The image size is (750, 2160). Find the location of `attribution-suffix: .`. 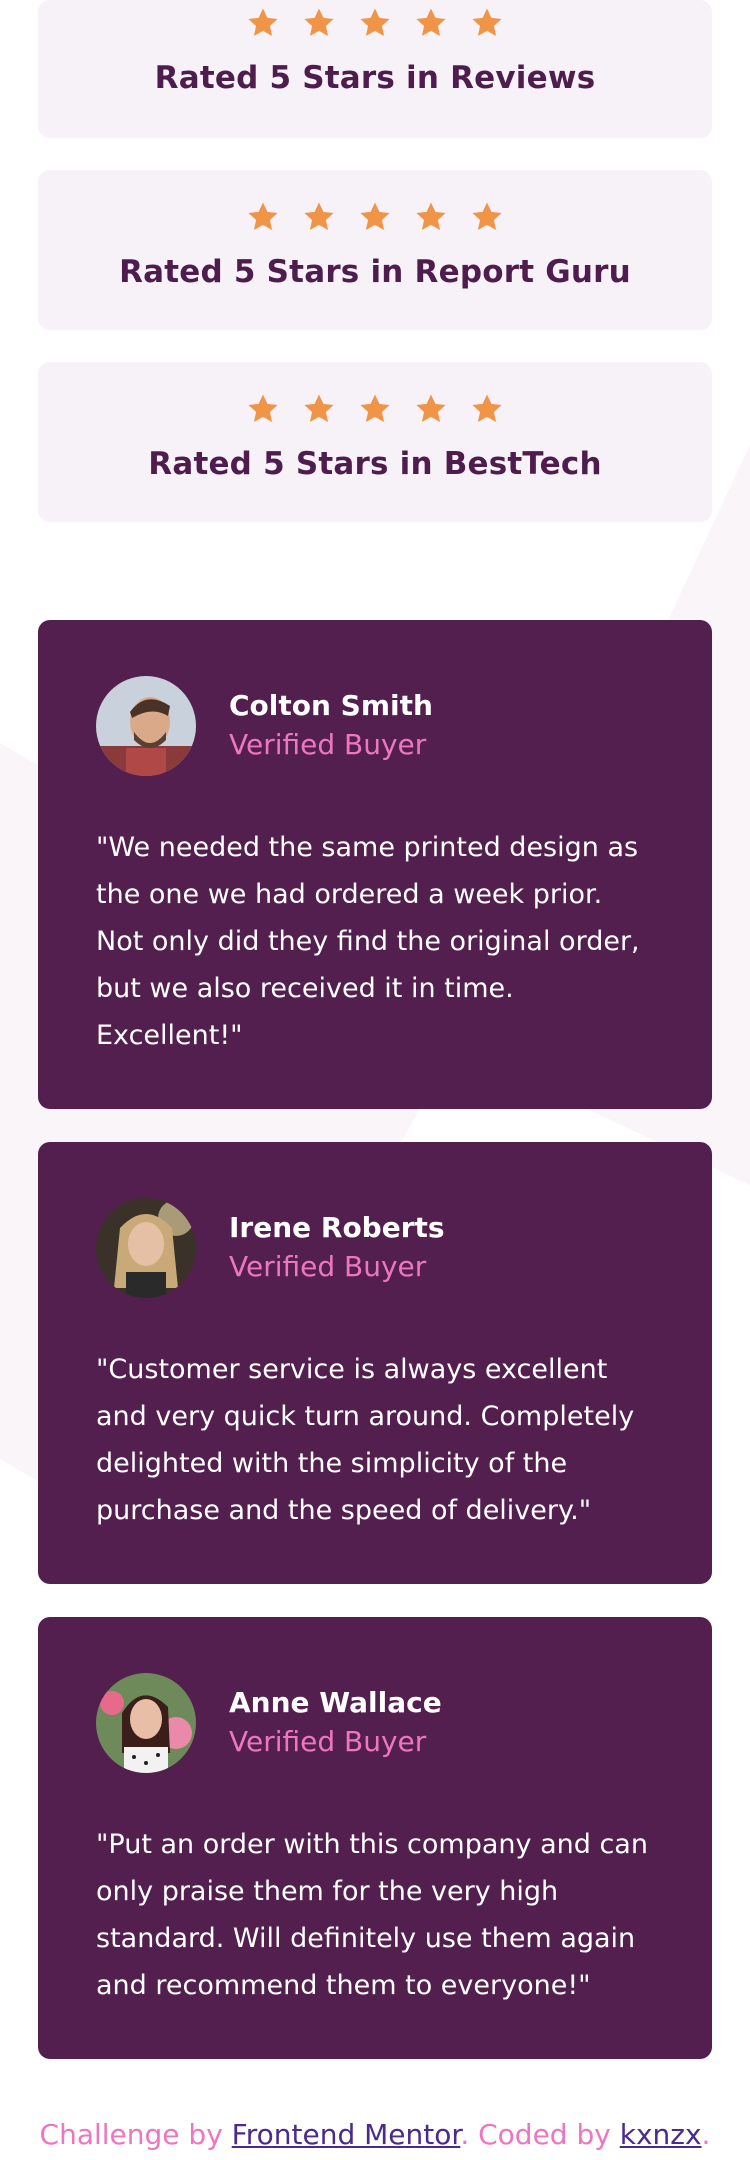

attribution-suffix: . is located at coordinates (706, 2134).